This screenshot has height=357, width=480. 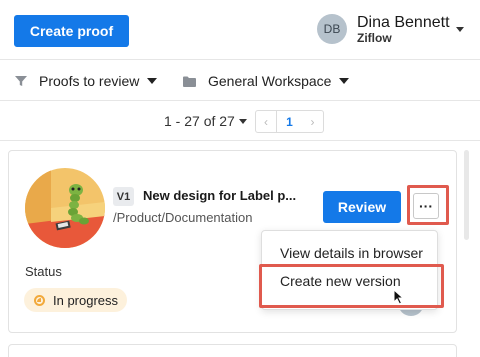 What do you see at coordinates (86, 300) in the screenshot?
I see `status-value: In progress` at bounding box center [86, 300].